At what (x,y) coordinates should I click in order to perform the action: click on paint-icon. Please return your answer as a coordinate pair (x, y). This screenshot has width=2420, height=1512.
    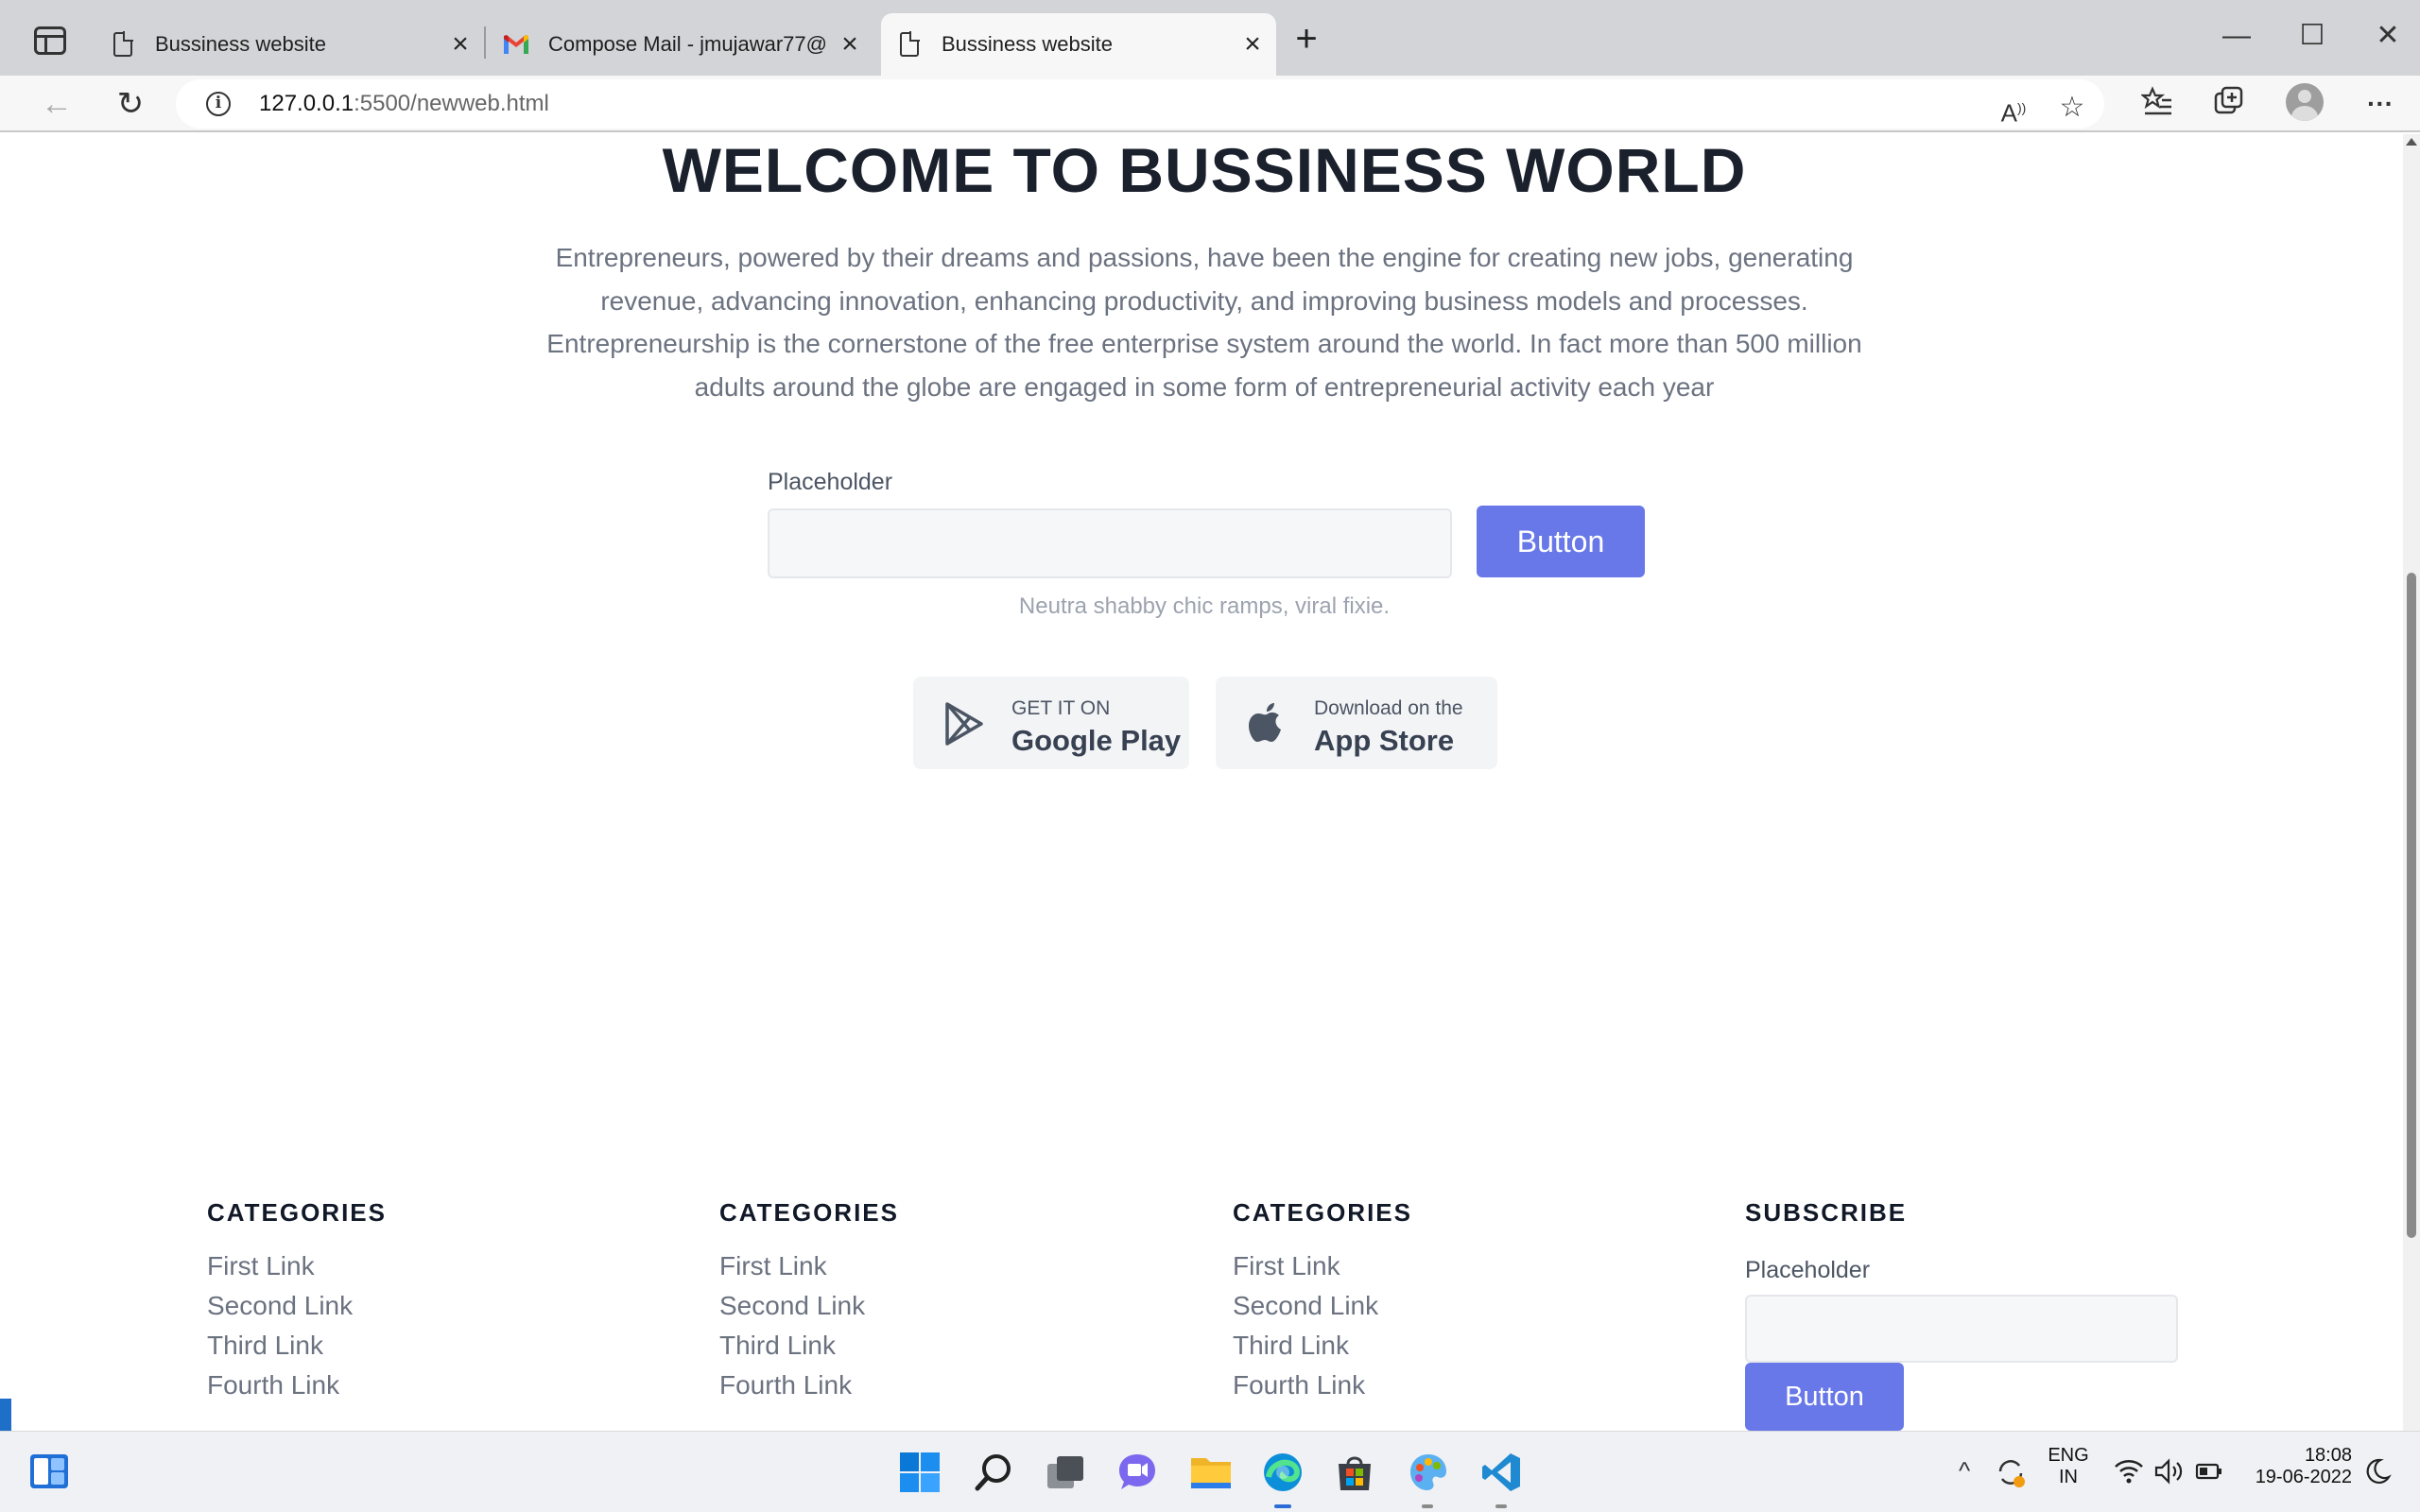
    Looking at the image, I should click on (1428, 1472).